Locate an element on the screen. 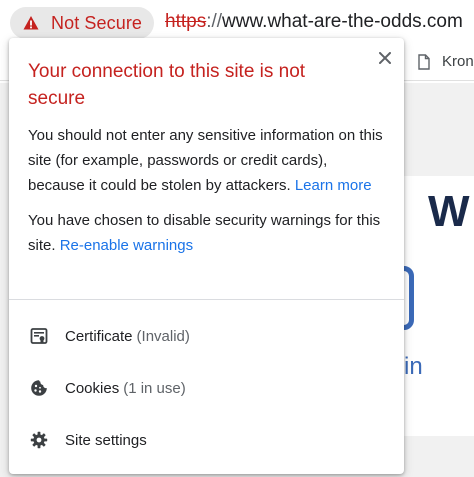 The image size is (474, 477). close-button is located at coordinates (385, 58).